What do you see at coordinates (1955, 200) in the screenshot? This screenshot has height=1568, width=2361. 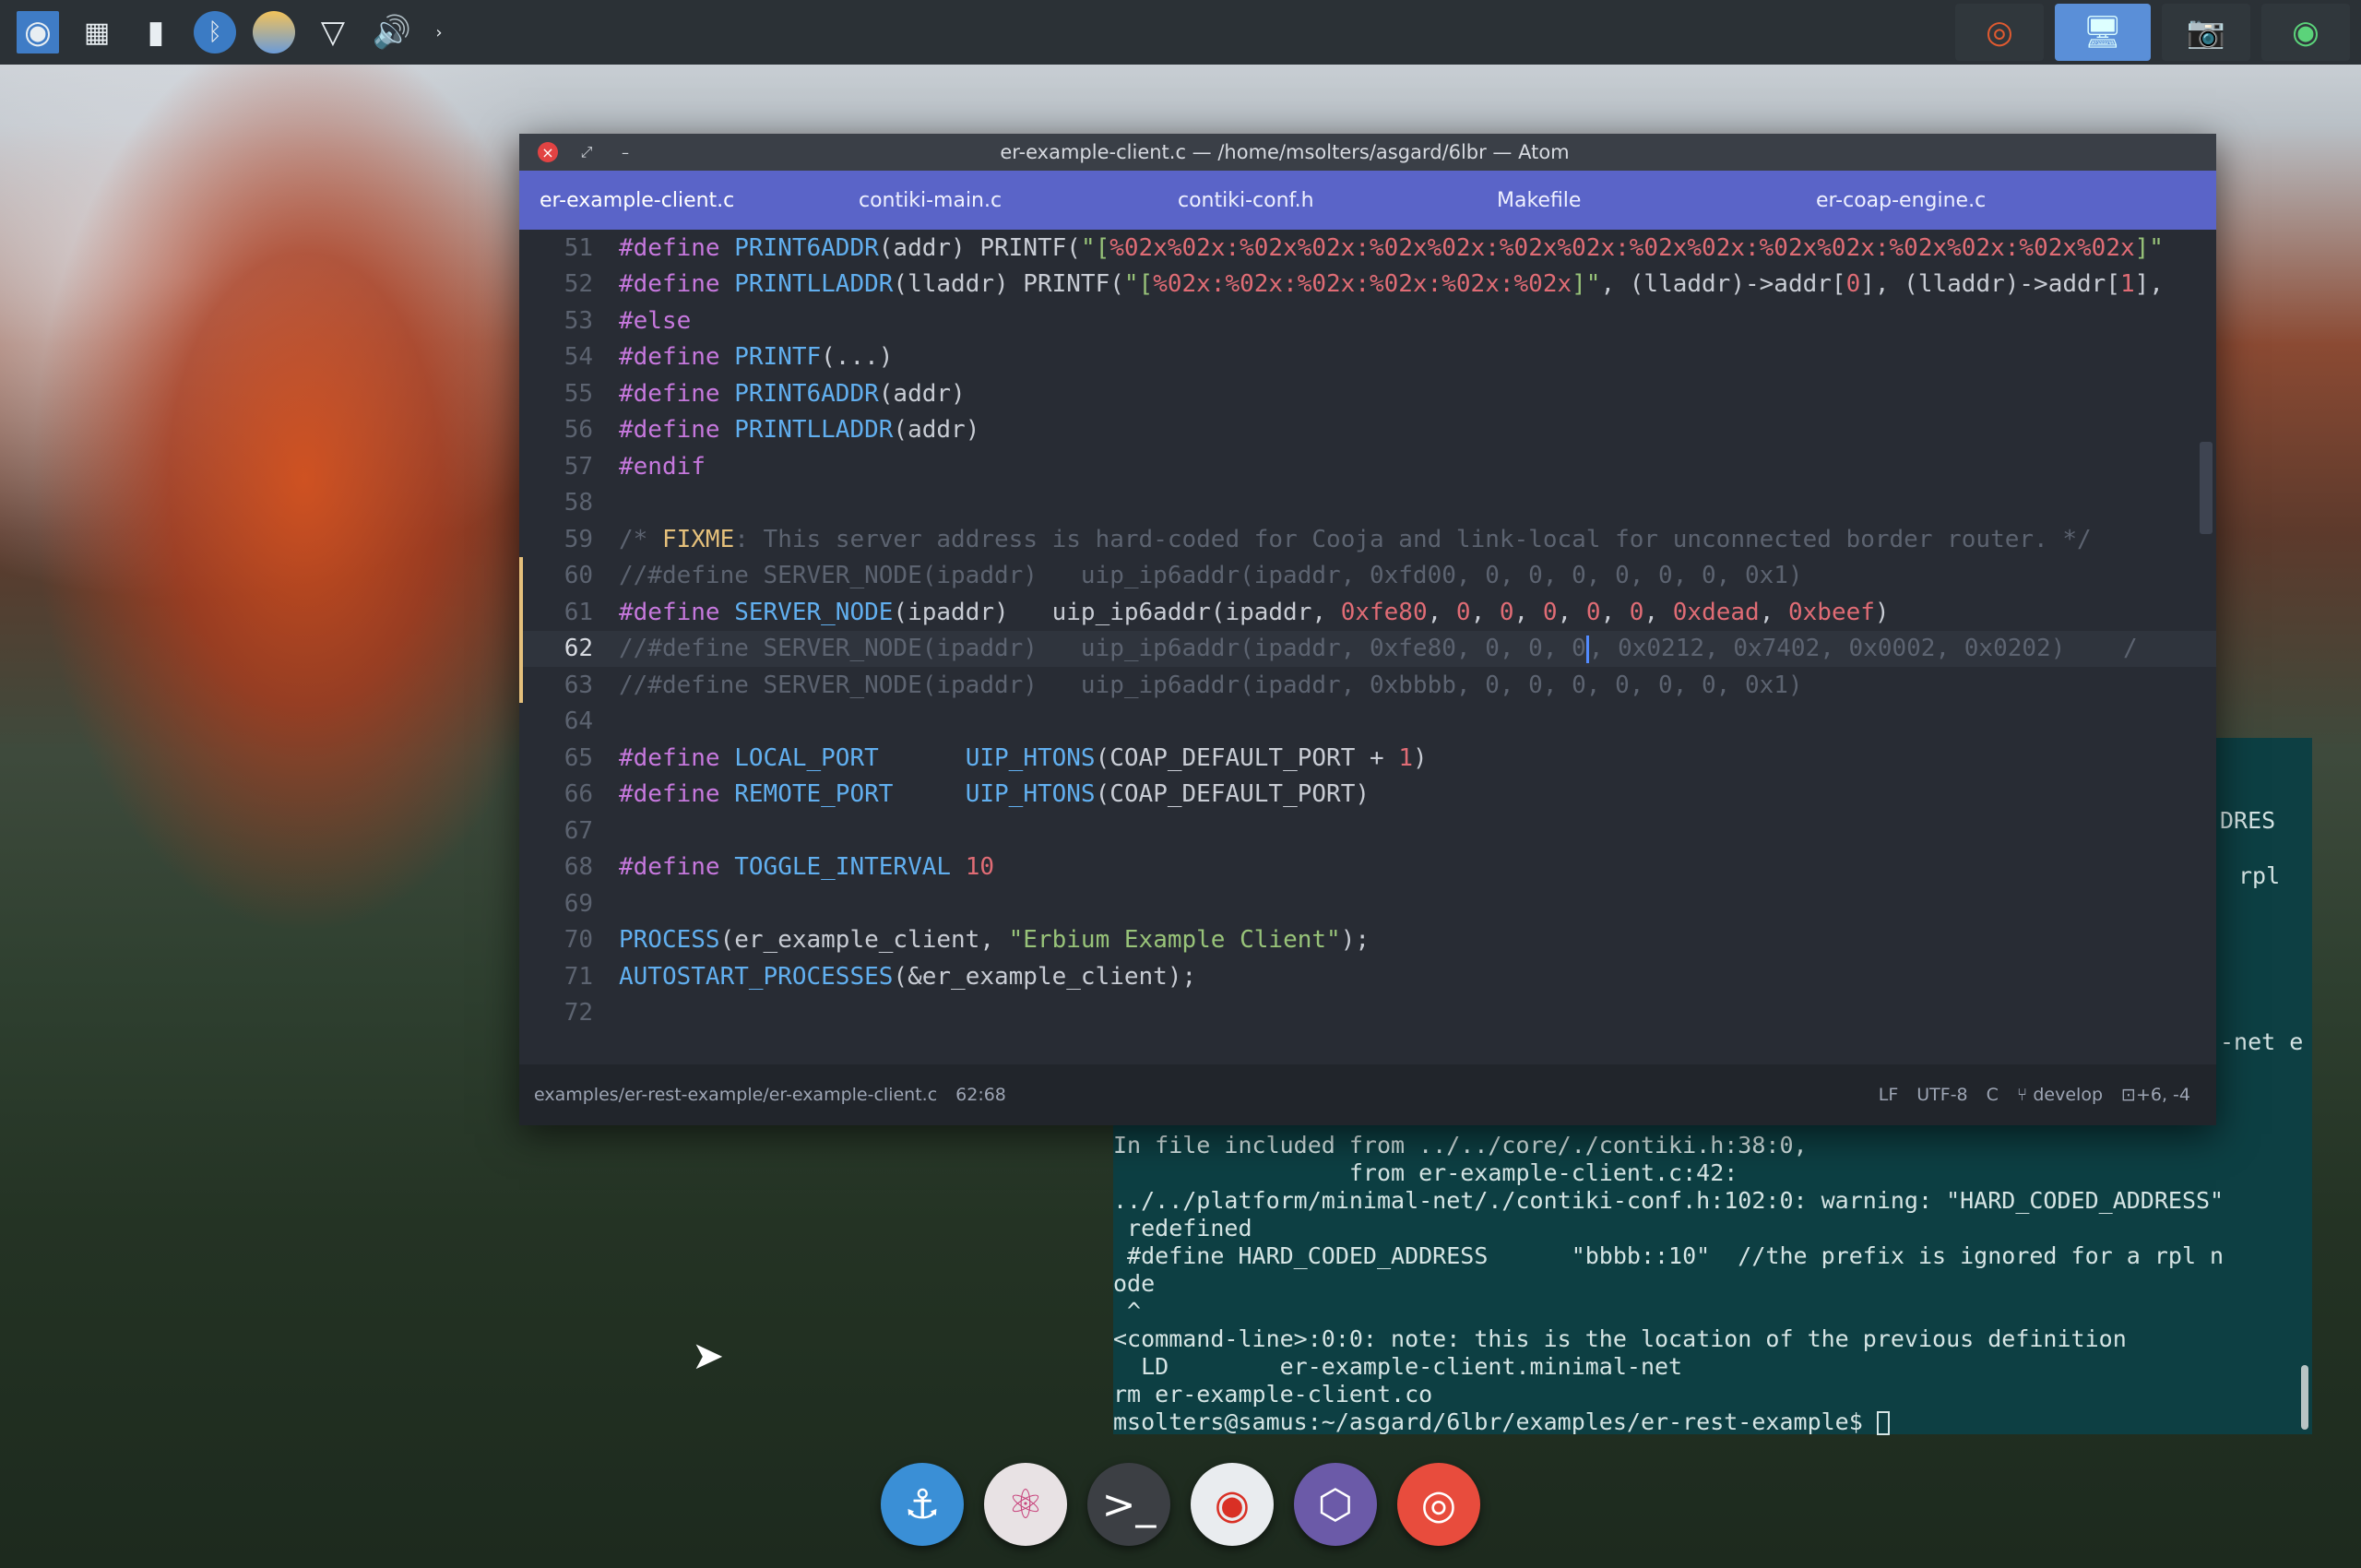 I see `tab-er-coap-engine: er-coap-engine.c` at bounding box center [1955, 200].